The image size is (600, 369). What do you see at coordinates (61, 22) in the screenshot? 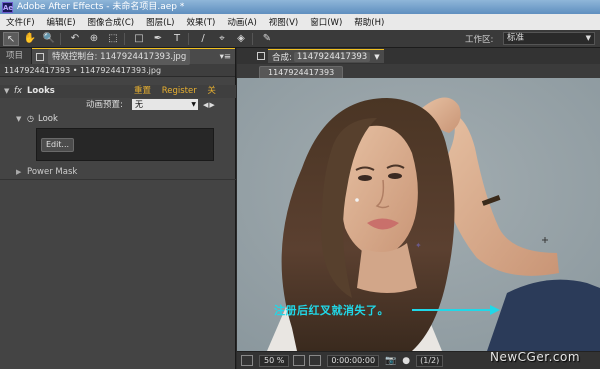
I see `menu-edit: 编辑(E)` at bounding box center [61, 22].